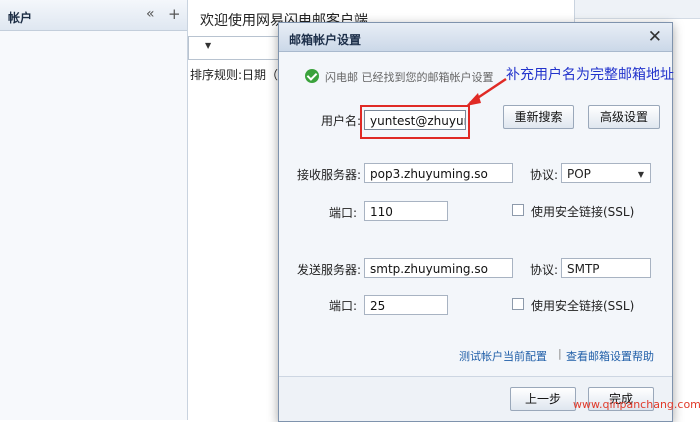 This screenshot has width=700, height=422. What do you see at coordinates (606, 268) in the screenshot?
I see `outgoing-protocol-field: SMTP` at bounding box center [606, 268].